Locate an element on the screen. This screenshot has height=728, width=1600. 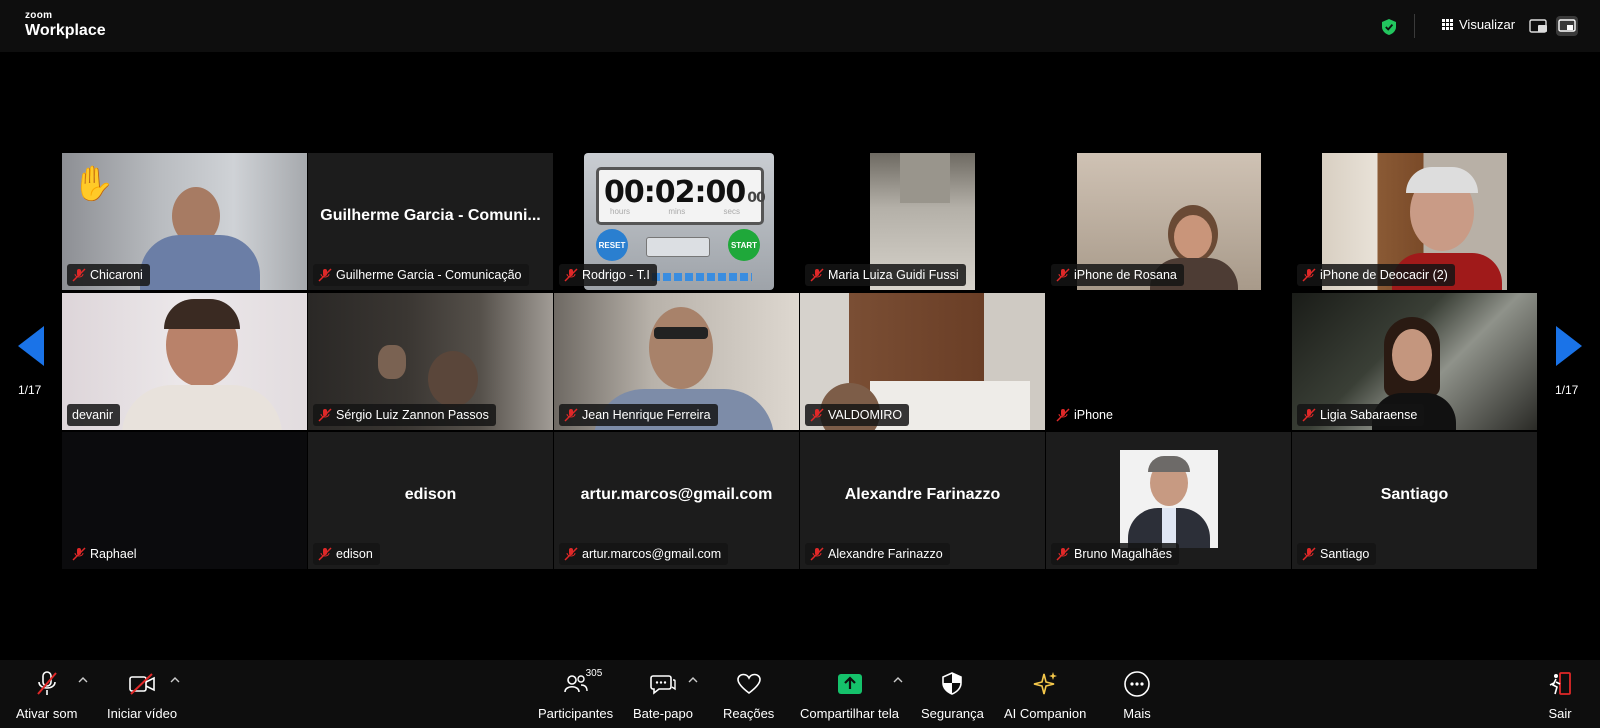
chat-label: Bate-papo is located at coordinates (663, 713).